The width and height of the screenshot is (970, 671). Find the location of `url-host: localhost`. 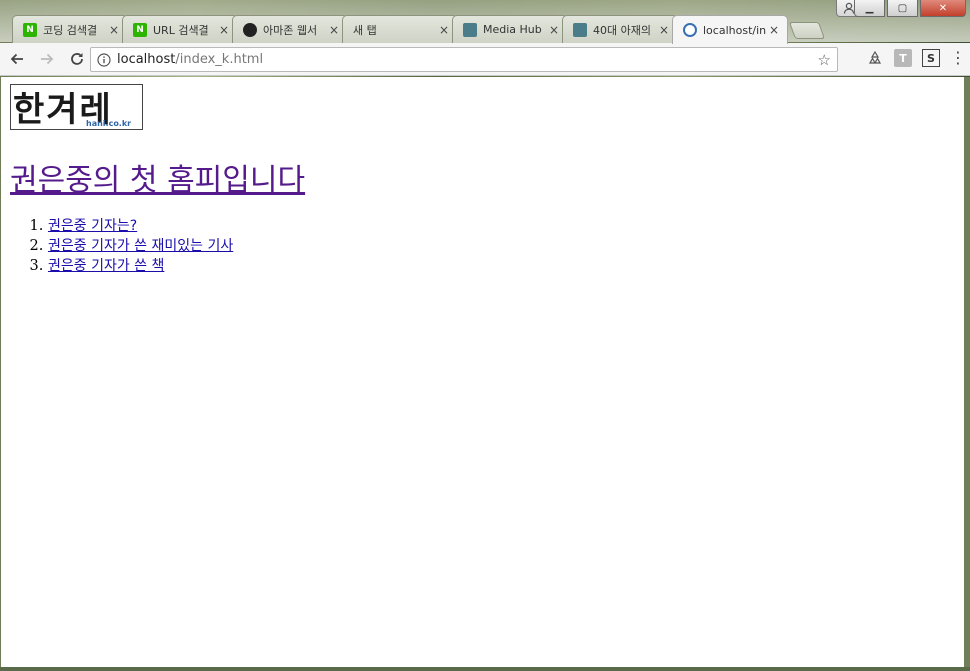

url-host: localhost is located at coordinates (146, 59).